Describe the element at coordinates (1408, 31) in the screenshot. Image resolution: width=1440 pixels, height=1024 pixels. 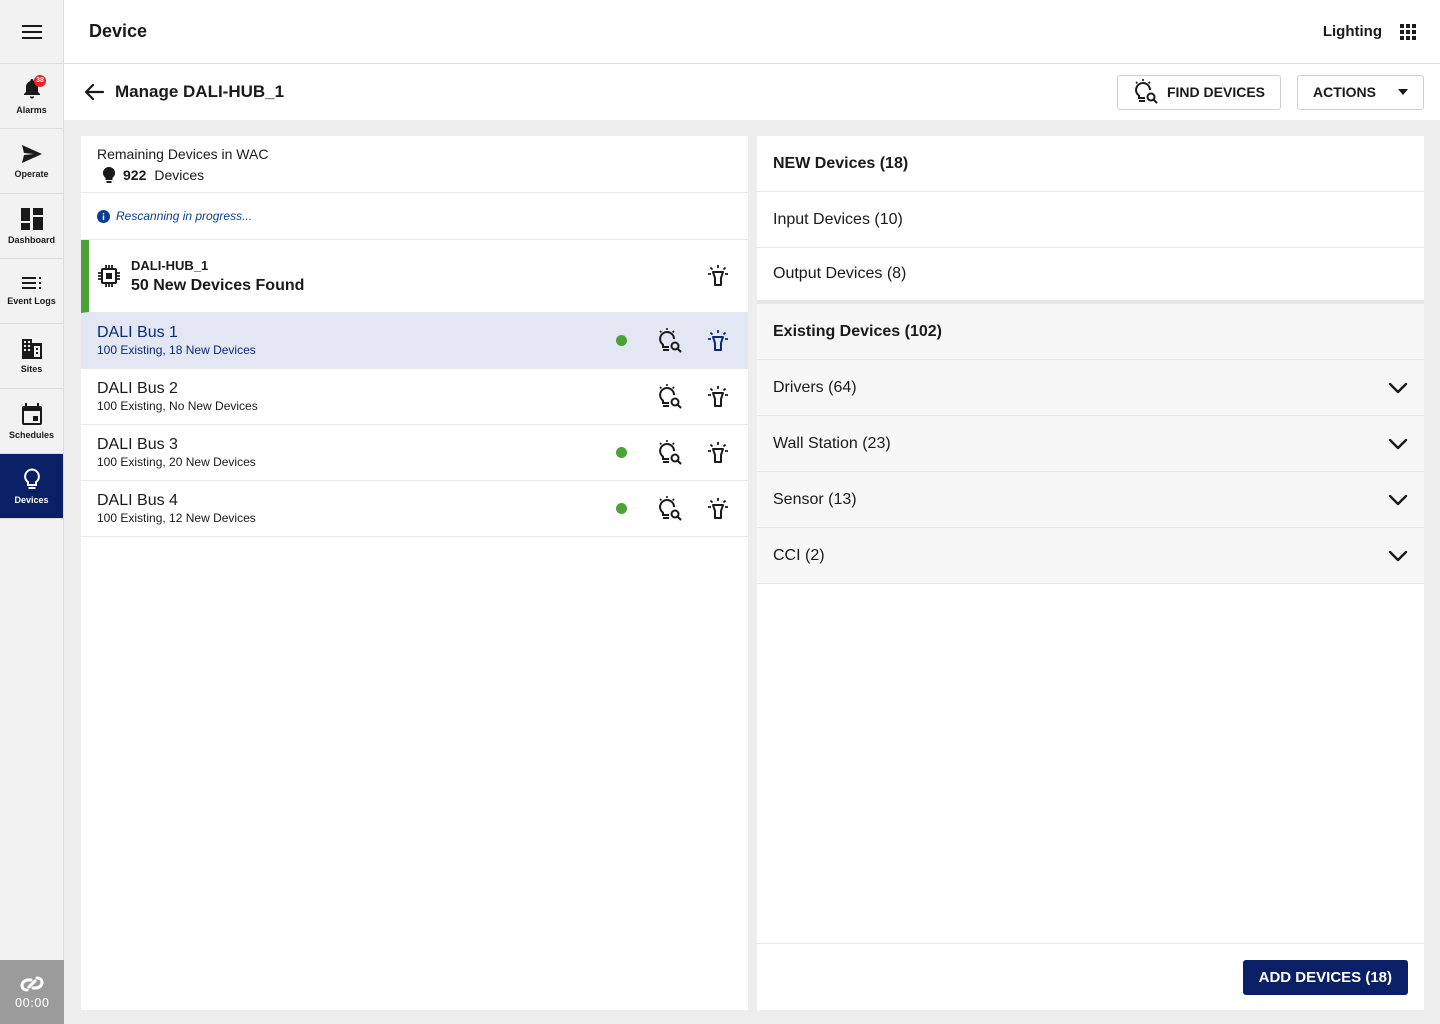
I see `app-grid-icon` at that location.